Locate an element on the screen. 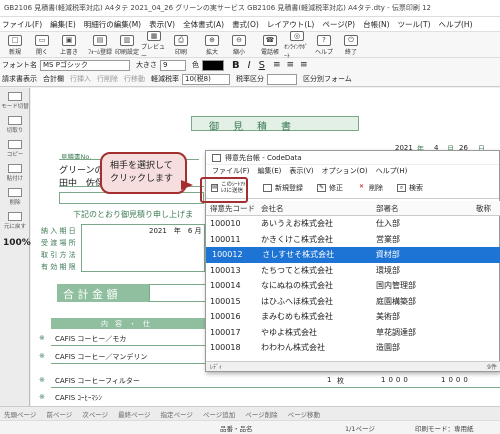  menu-item-10: ヘルプ(H) is located at coordinates (456, 24).